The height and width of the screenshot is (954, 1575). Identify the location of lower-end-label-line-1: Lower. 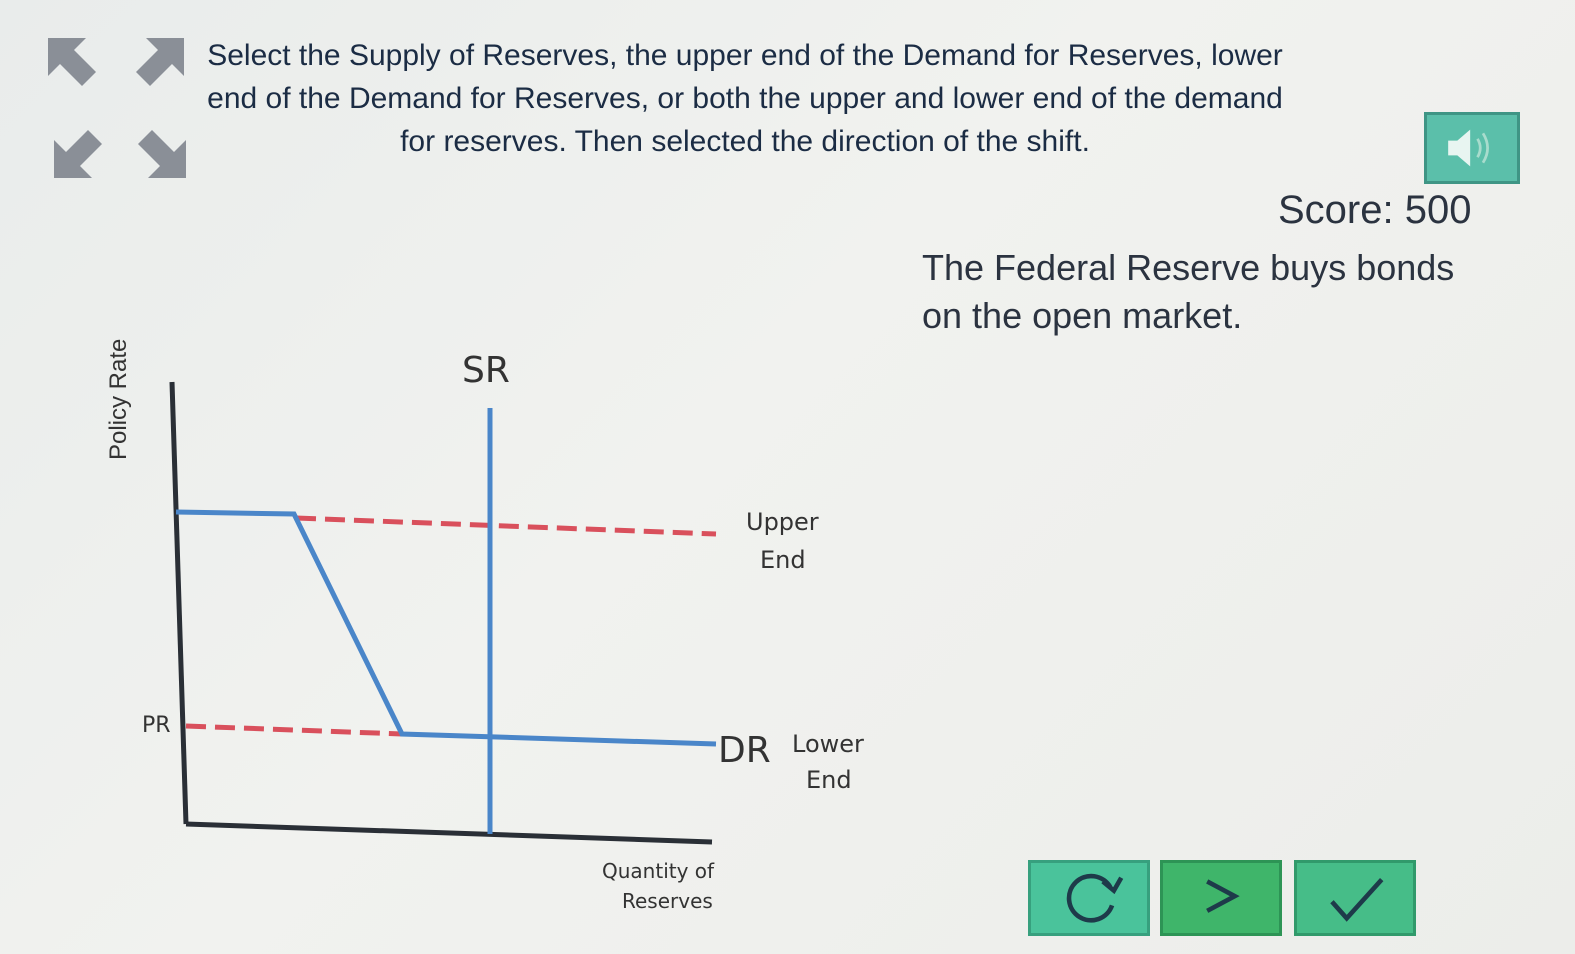
(828, 744).